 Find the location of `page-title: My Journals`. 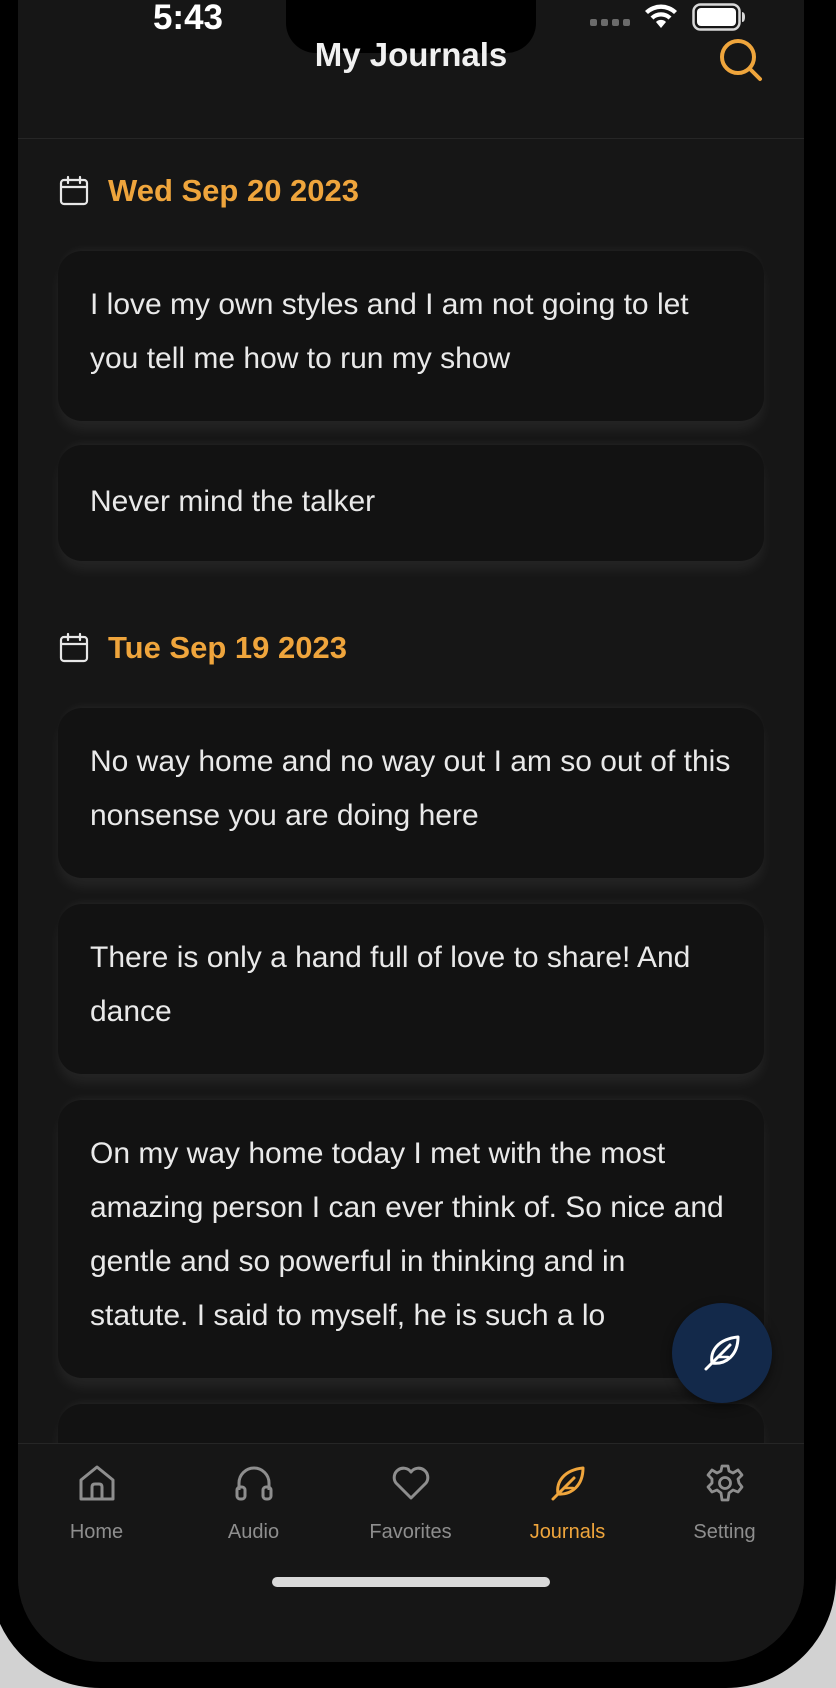

page-title: My Journals is located at coordinates (411, 54).